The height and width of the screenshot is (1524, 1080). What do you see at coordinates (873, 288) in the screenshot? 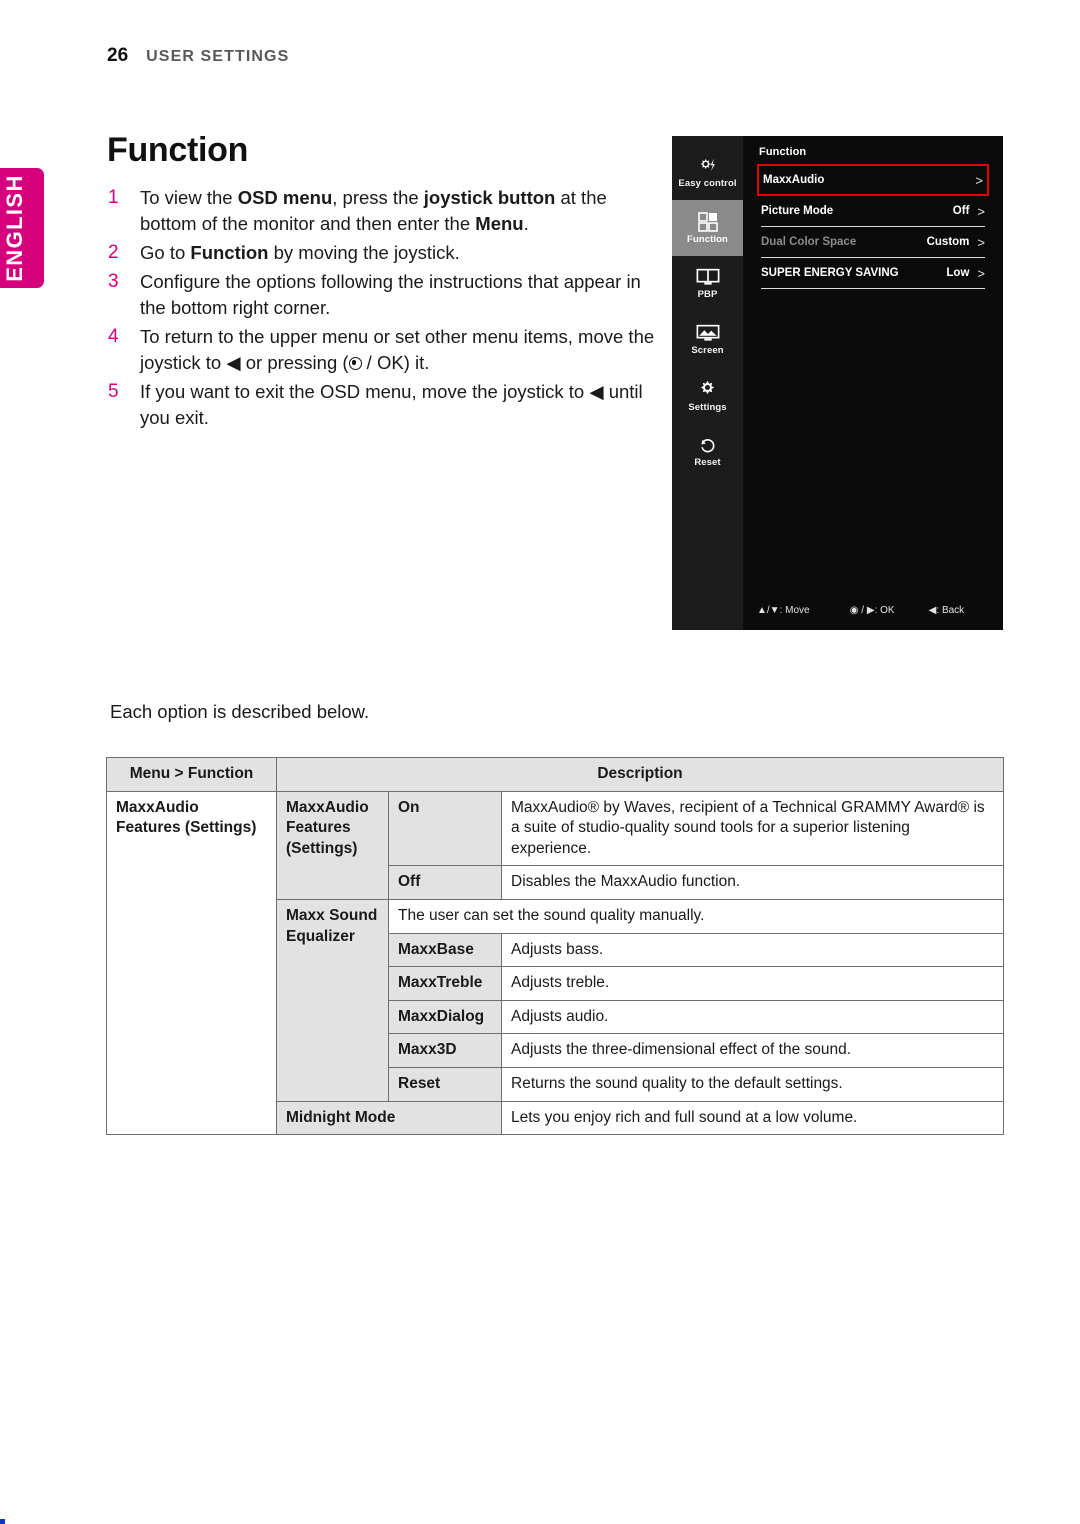
I see `divider` at bounding box center [873, 288].